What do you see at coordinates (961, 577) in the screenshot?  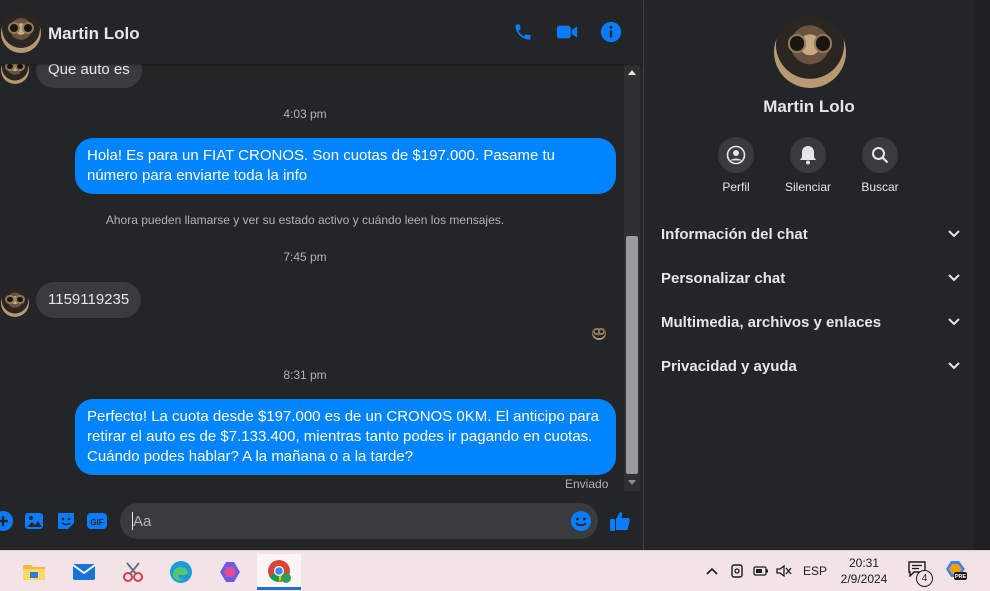 I see `svg-text: PRE` at bounding box center [961, 577].